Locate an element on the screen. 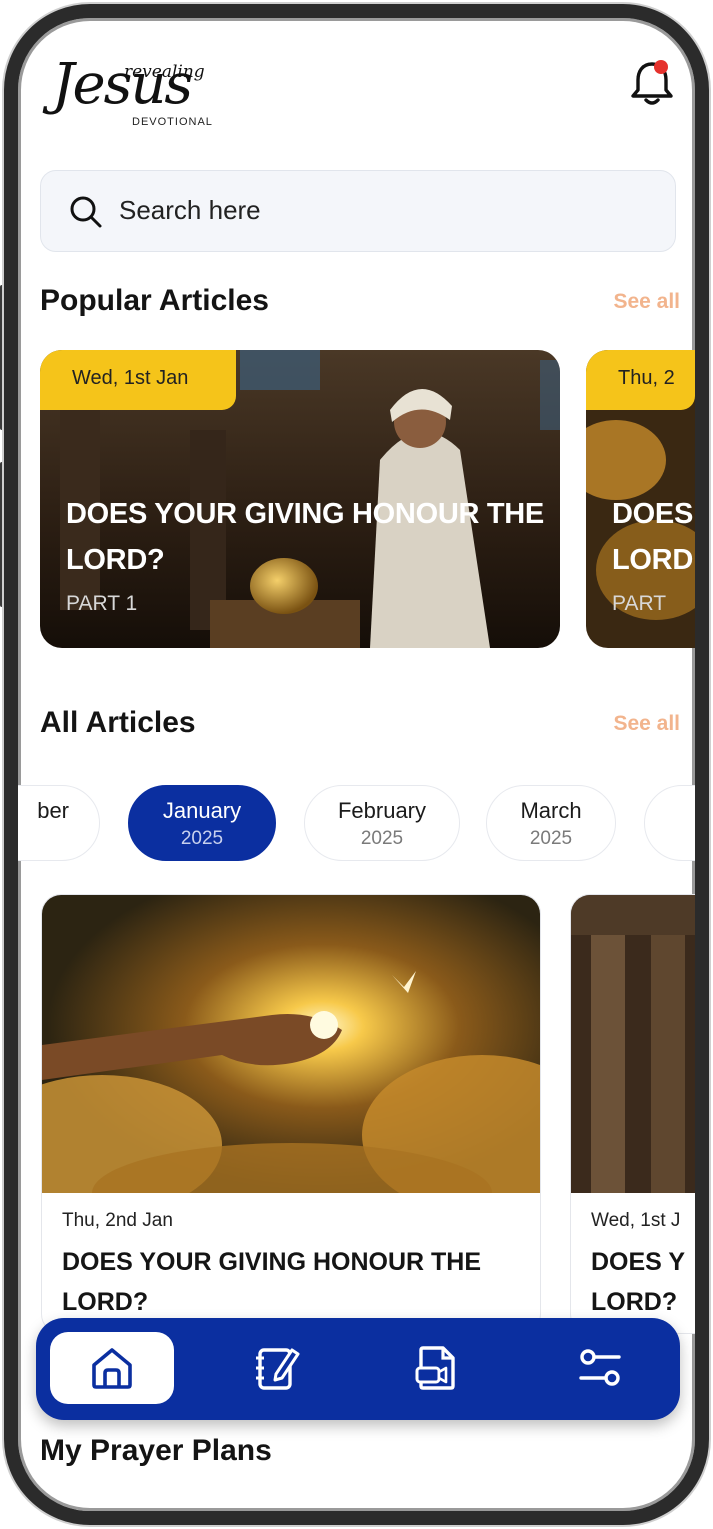 Image resolution: width=713 pixels, height=1529 pixels. app-logo: revealing Jesus DEVOTIONAL is located at coordinates (127, 93).